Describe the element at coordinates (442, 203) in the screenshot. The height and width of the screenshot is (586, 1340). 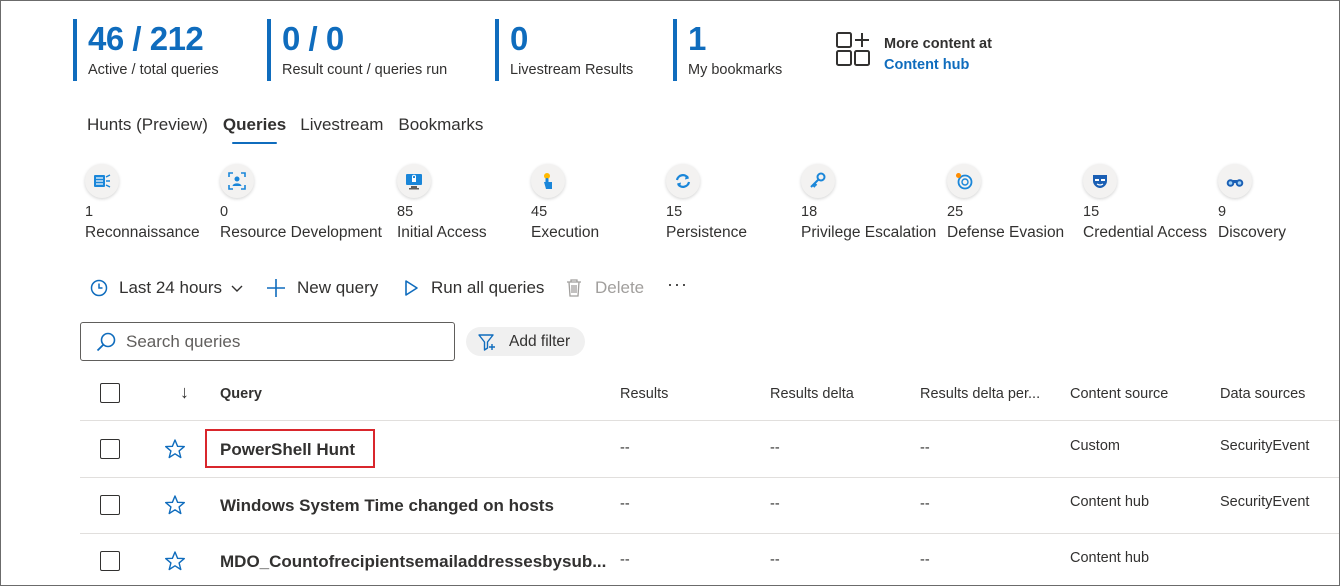
I see `tactic-initial-access: 85 Initial Access` at that location.